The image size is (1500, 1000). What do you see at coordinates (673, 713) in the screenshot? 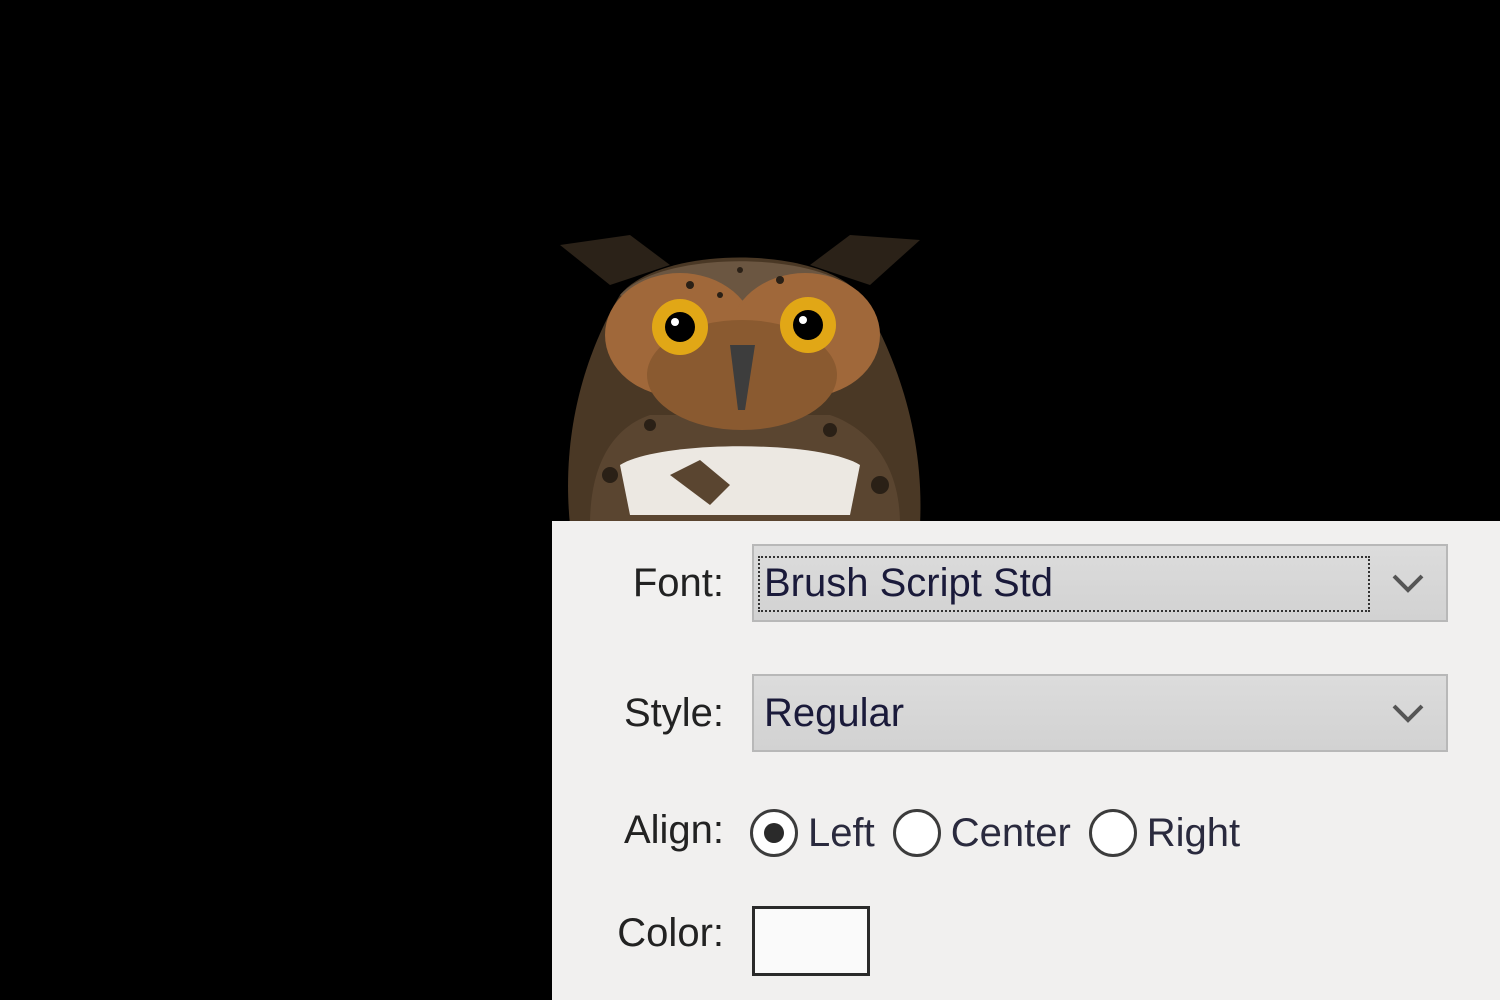
I see `style-label: Style:` at bounding box center [673, 713].